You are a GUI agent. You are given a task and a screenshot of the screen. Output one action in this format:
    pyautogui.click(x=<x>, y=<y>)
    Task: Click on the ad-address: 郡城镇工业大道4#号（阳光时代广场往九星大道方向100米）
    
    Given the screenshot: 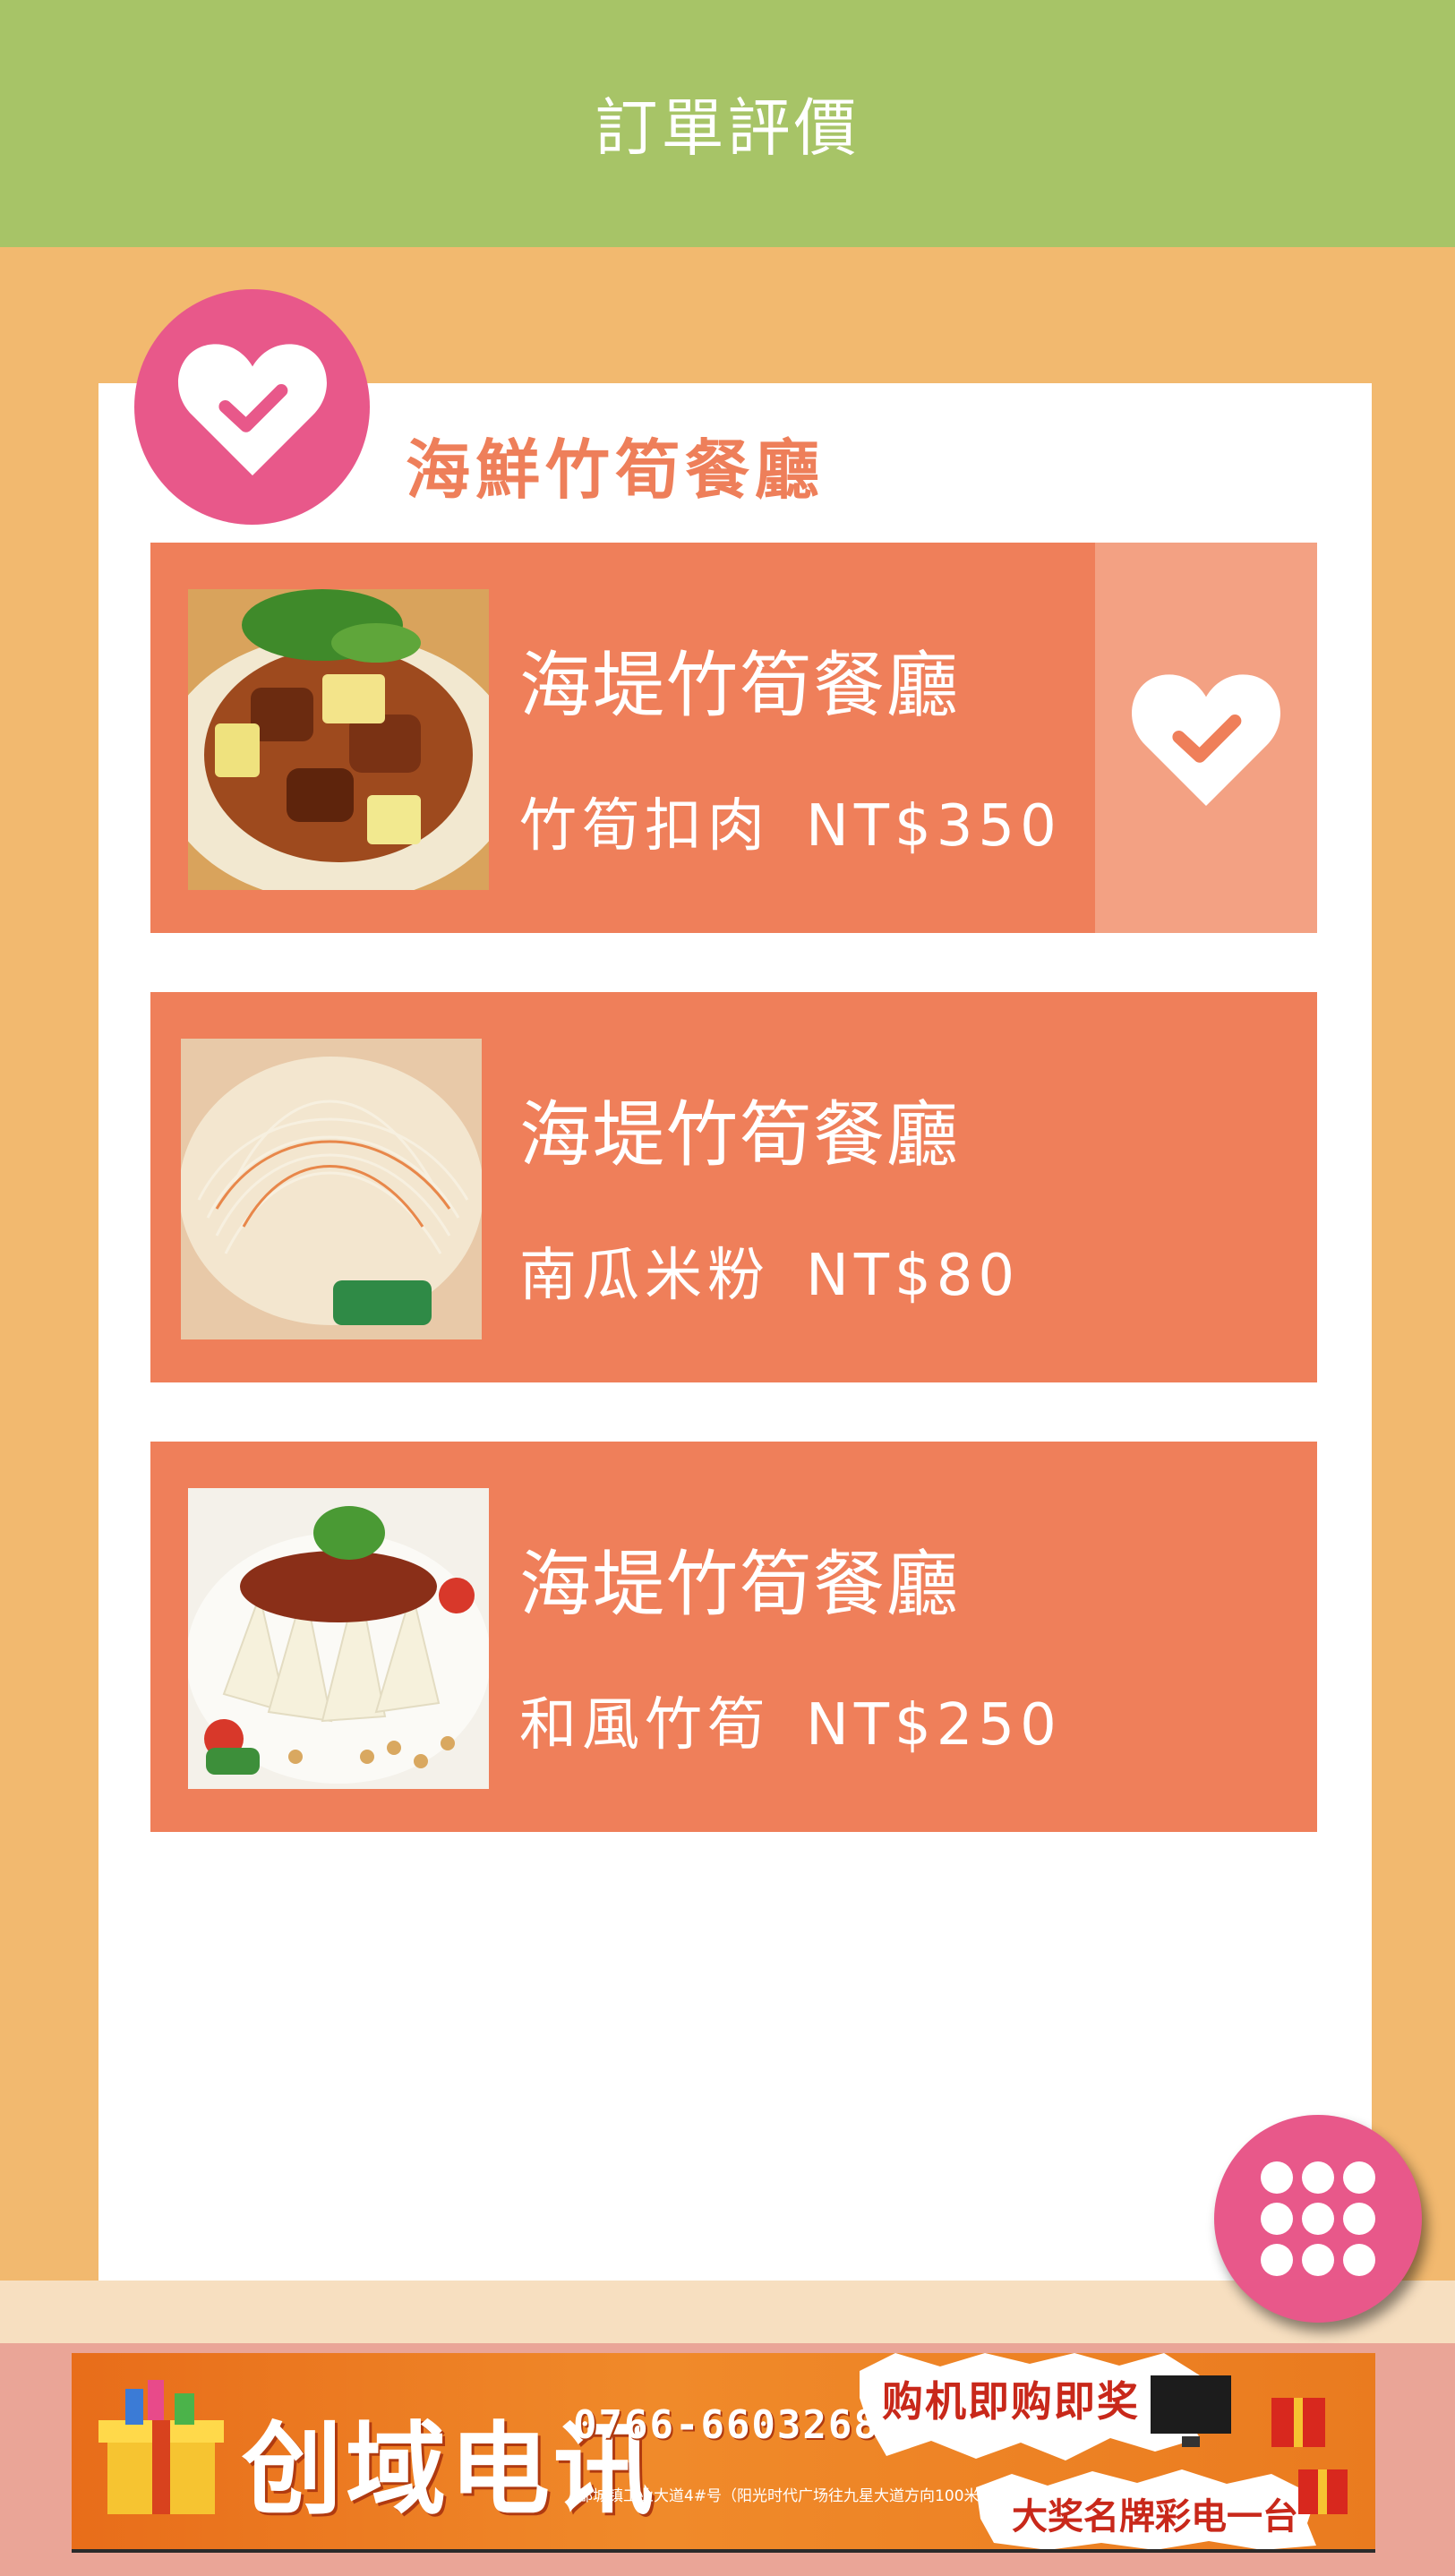 What is the action you would take?
    pyautogui.click(x=786, y=2496)
    